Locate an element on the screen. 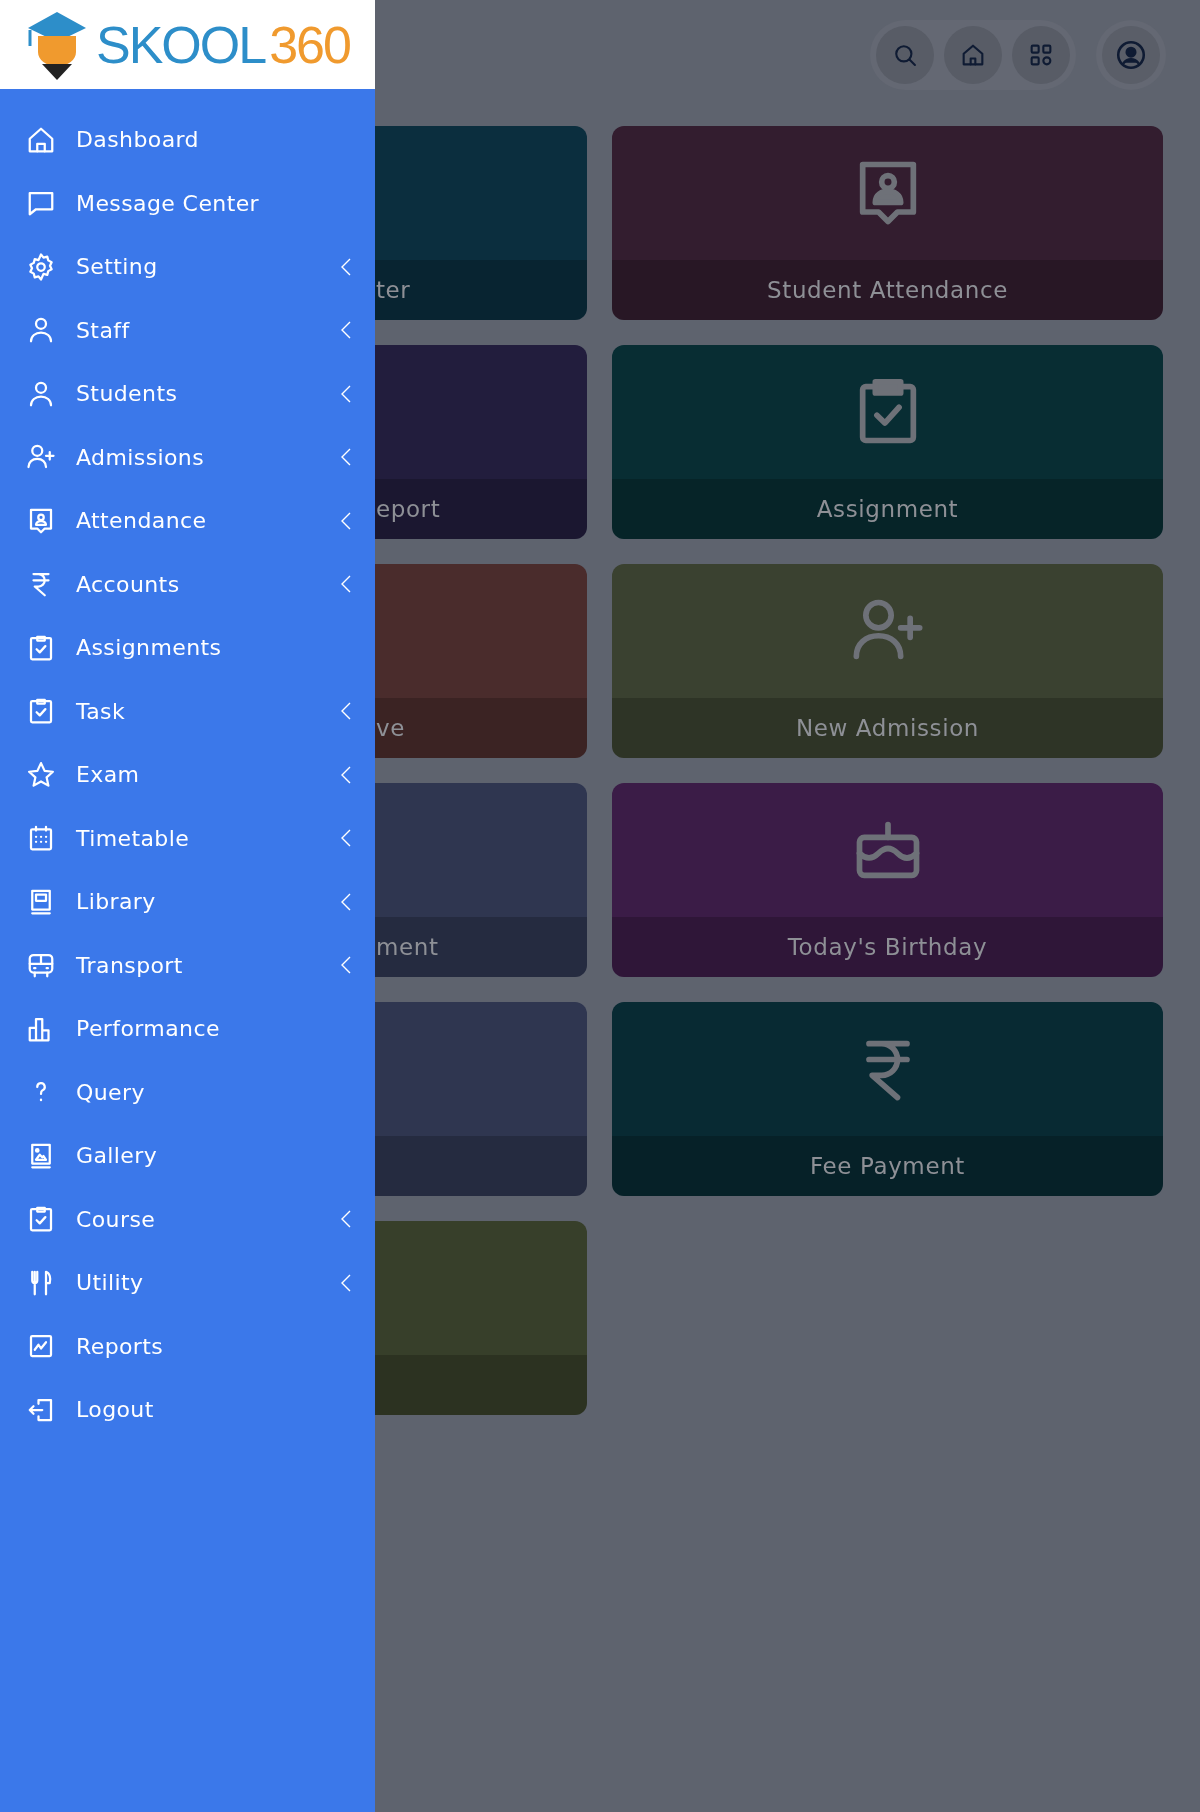 The height and width of the screenshot is (1812, 1200). sidebar-item: Dashboard is located at coordinates (187, 140).